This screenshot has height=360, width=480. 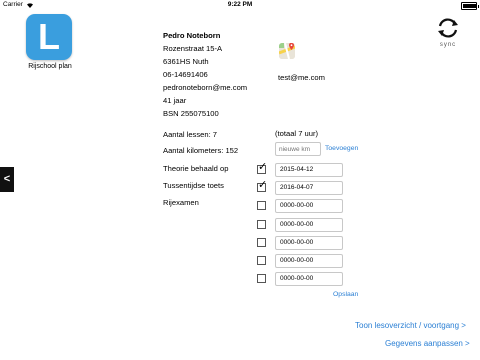 I want to click on theory-label: Theorie behaald op, so click(x=196, y=168).